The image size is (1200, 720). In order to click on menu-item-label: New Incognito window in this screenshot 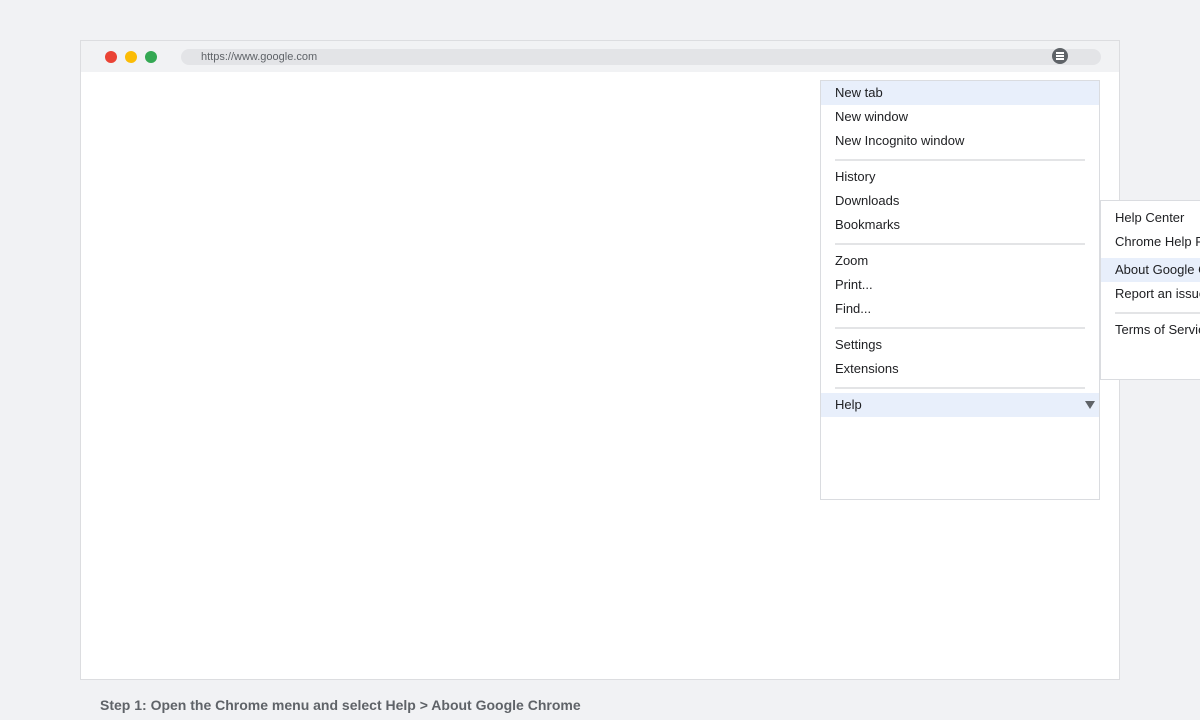, I will do `click(900, 140)`.